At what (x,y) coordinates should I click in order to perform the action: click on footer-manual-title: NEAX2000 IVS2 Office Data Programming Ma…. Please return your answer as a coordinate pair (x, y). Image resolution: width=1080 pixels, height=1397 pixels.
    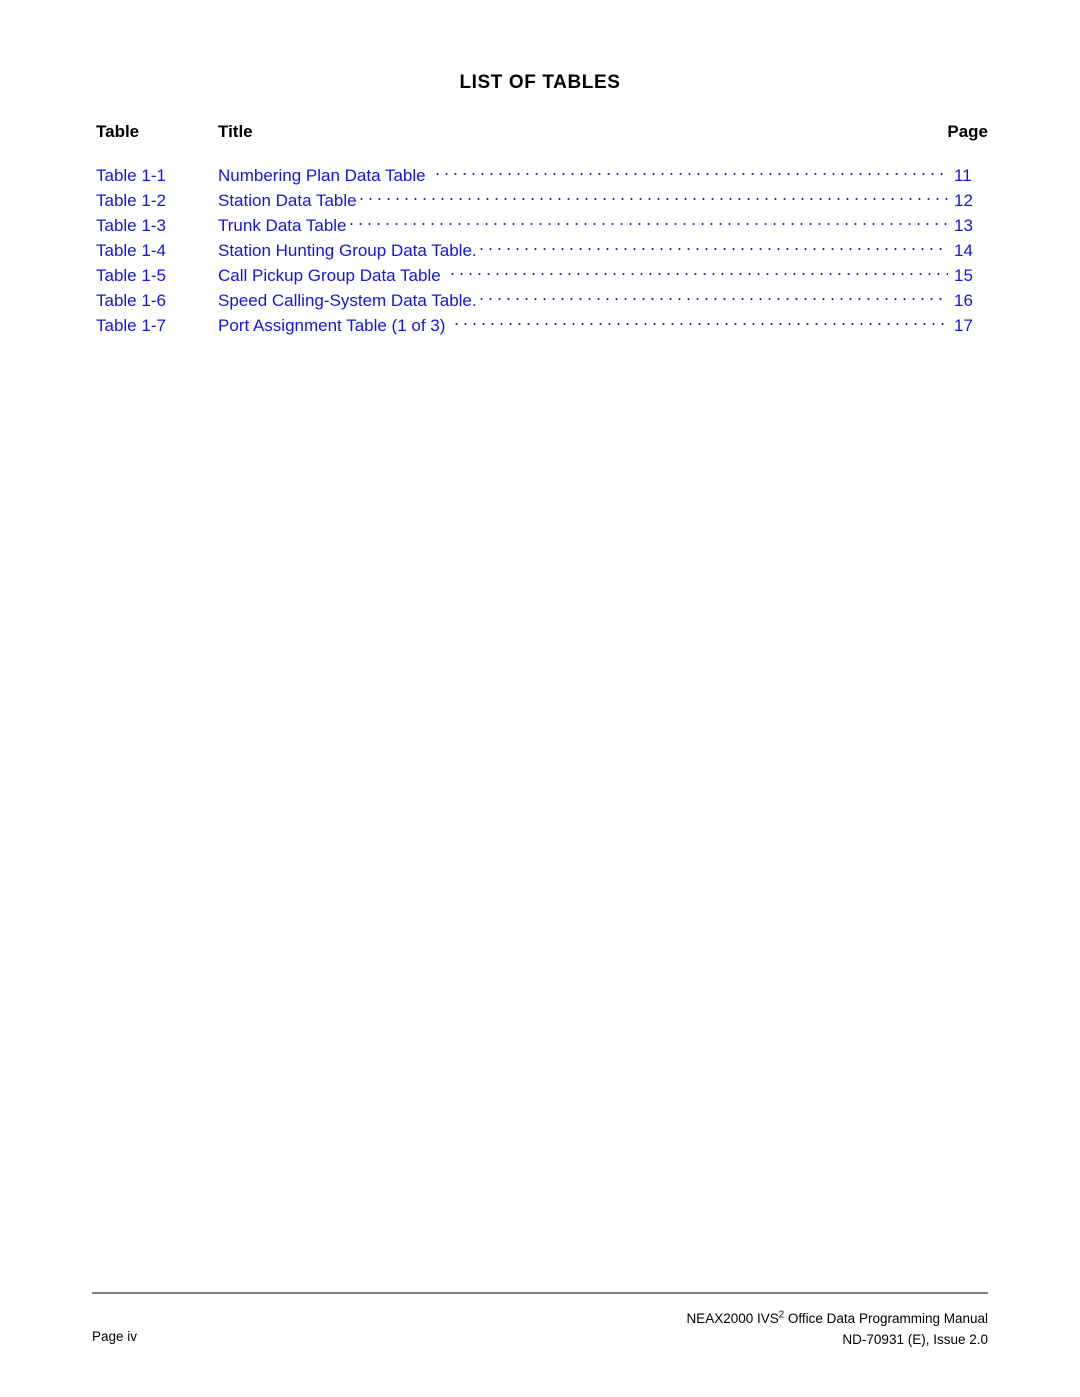
    Looking at the image, I should click on (837, 1318).